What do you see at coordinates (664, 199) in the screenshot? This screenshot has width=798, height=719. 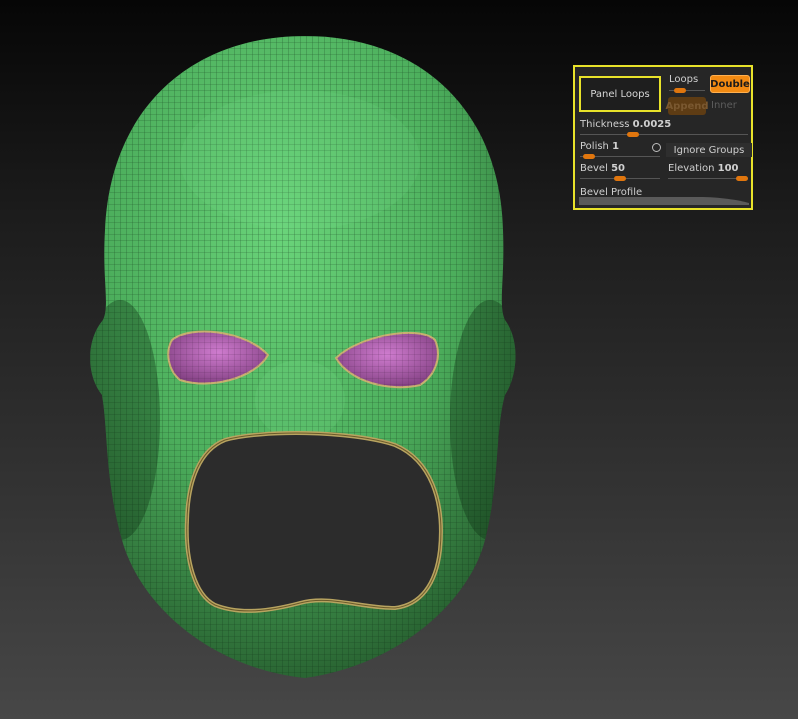 I see `bevel-profile-curve` at bounding box center [664, 199].